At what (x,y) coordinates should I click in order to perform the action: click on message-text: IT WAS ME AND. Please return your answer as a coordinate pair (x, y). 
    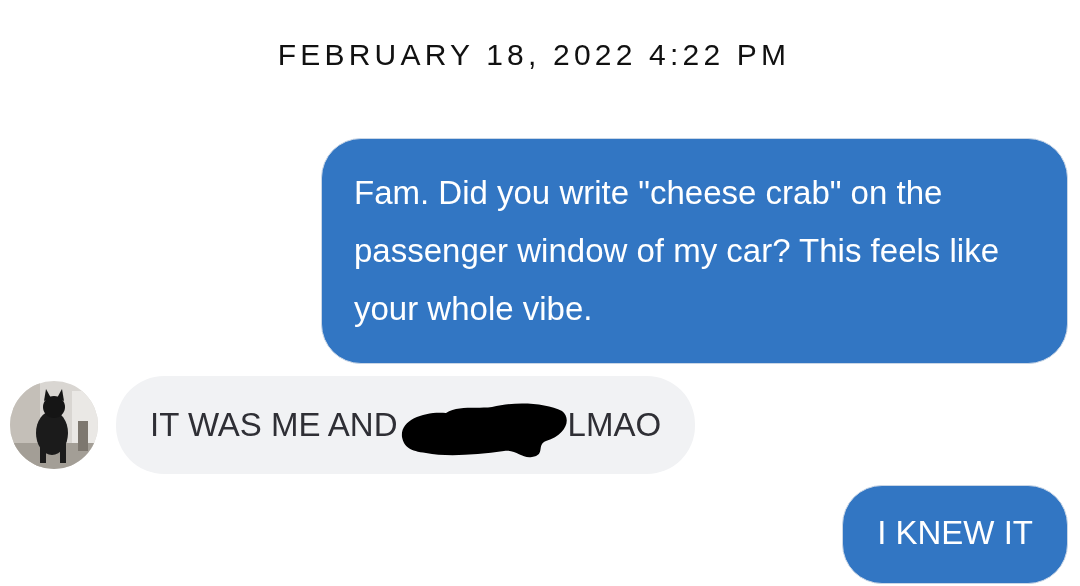
    Looking at the image, I should click on (274, 425).